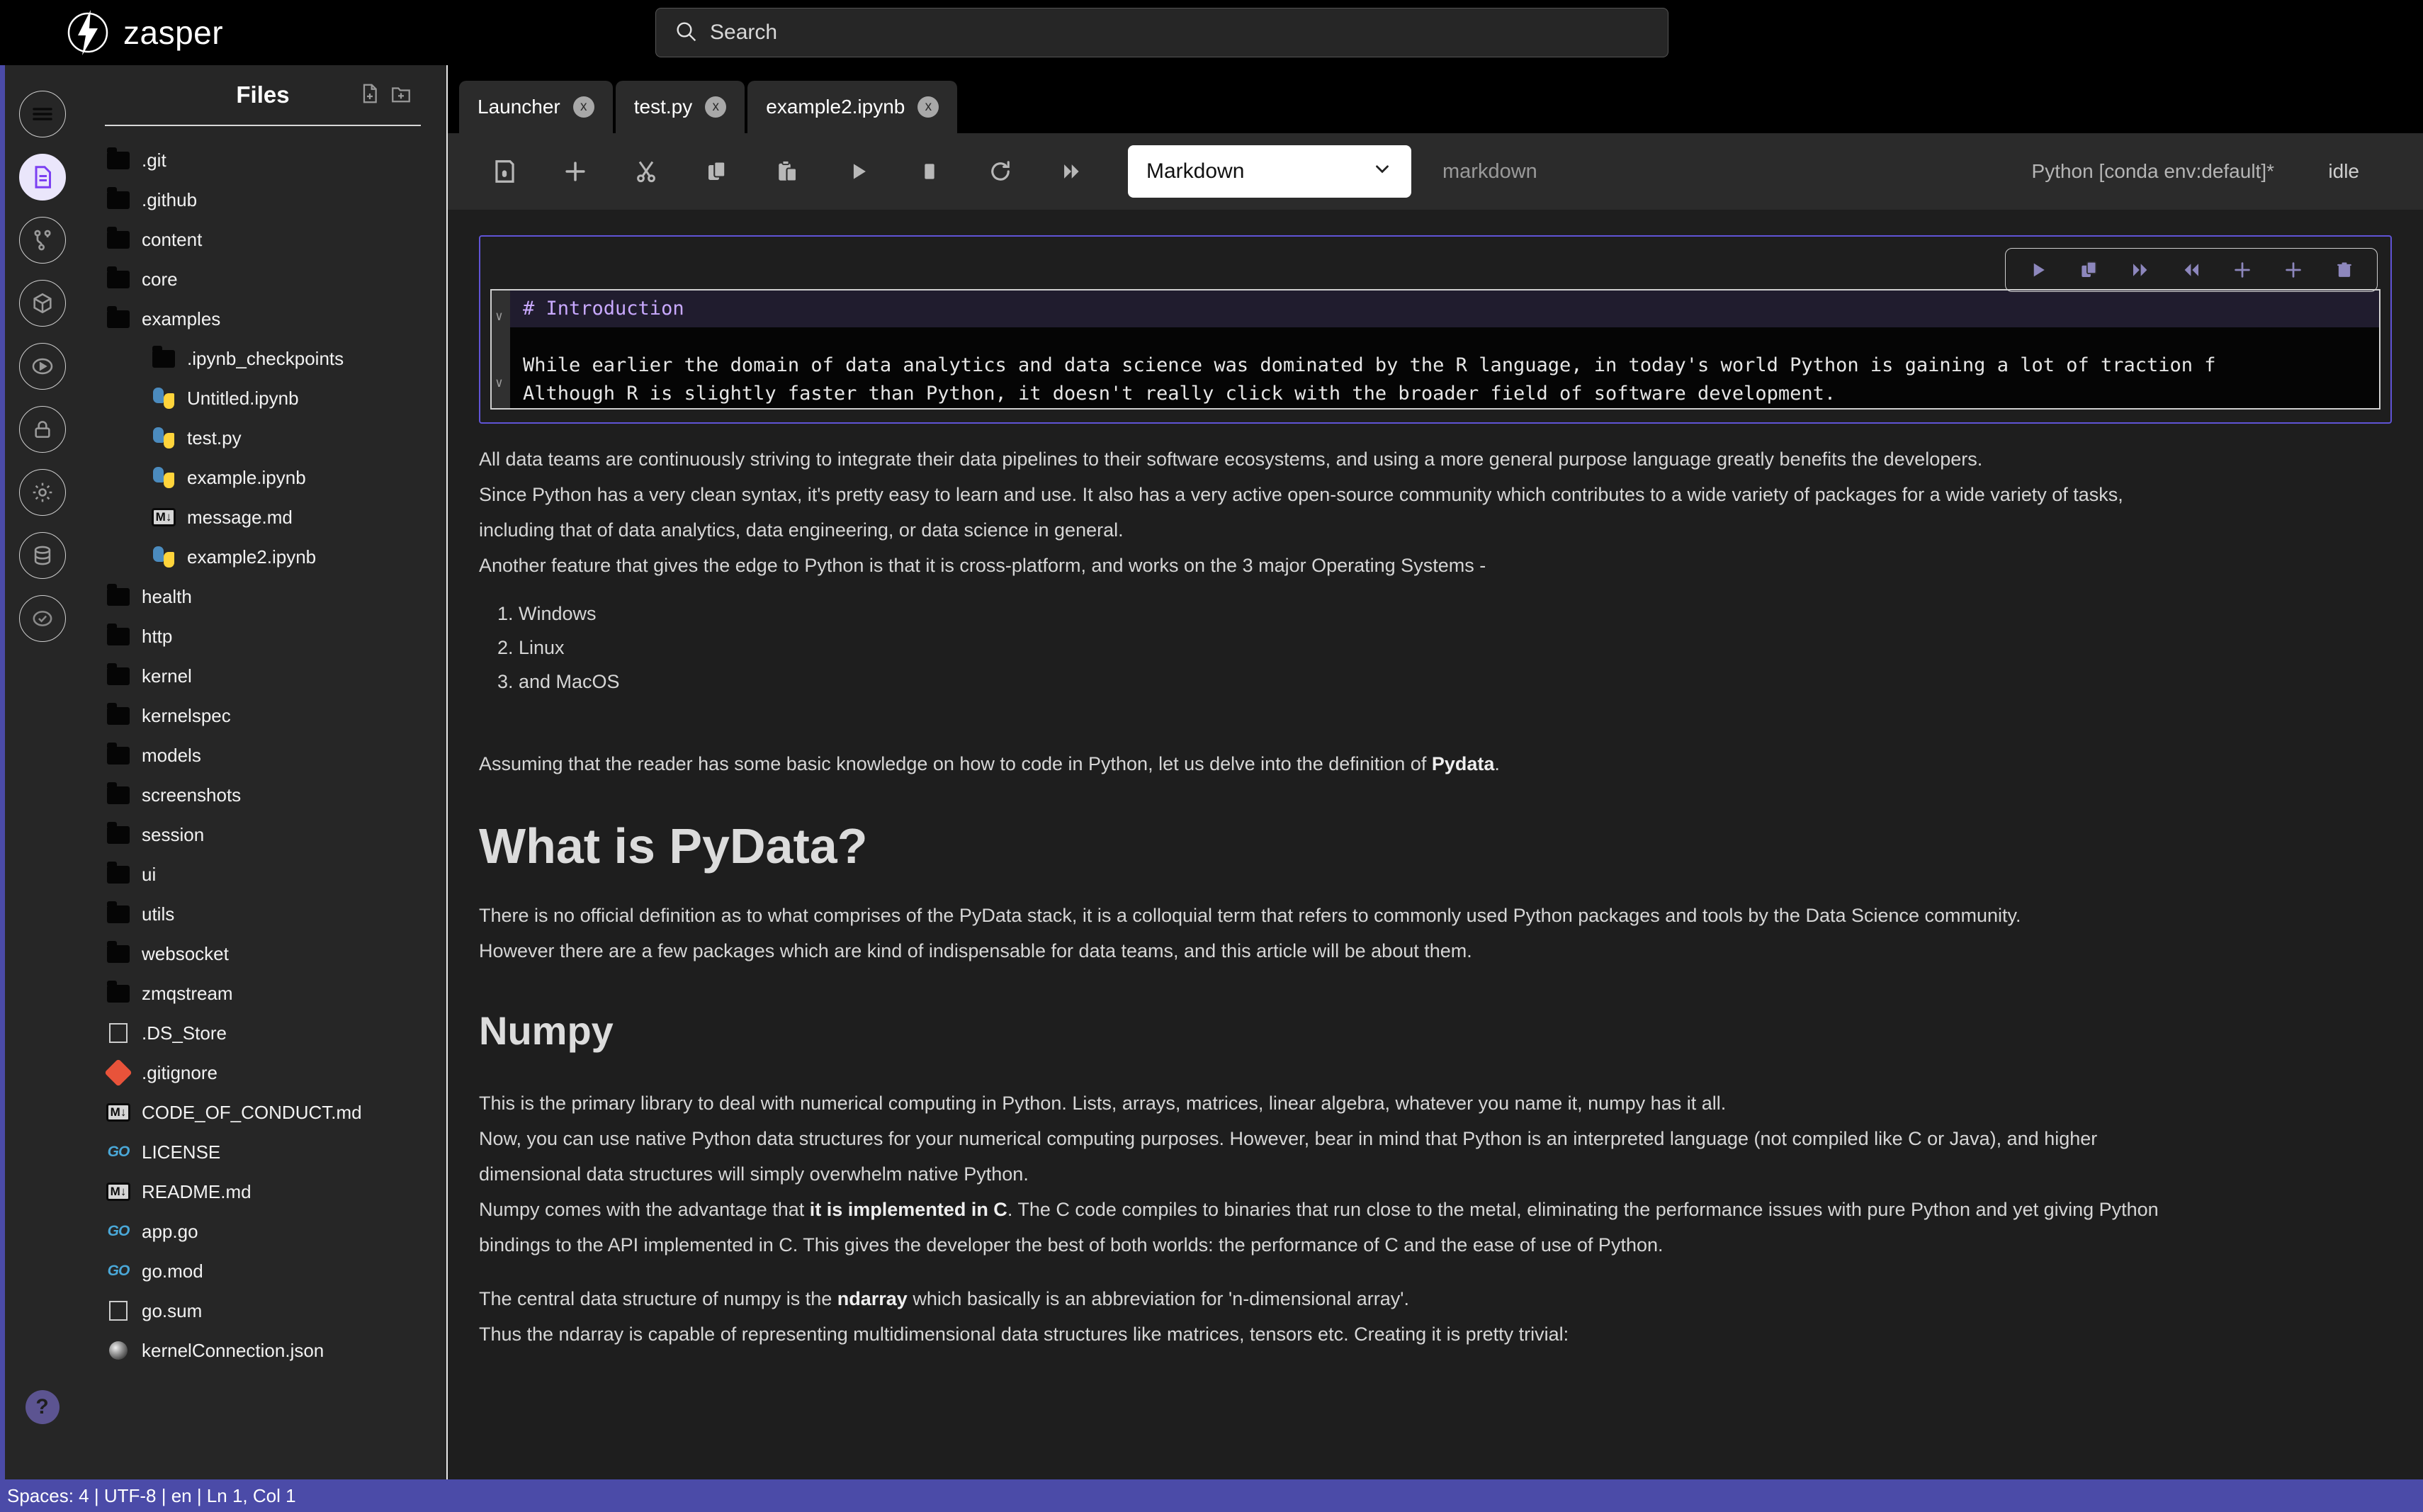 The width and height of the screenshot is (2423, 1512). What do you see at coordinates (717, 171) in the screenshot?
I see `copy-icon` at bounding box center [717, 171].